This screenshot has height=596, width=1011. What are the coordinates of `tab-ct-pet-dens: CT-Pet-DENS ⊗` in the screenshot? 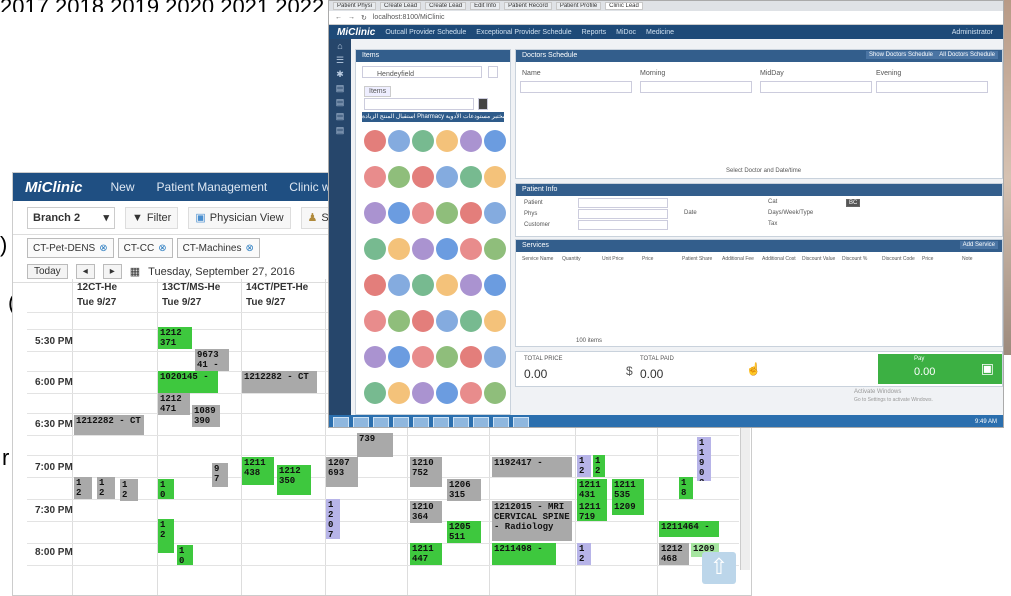 It's located at (70, 248).